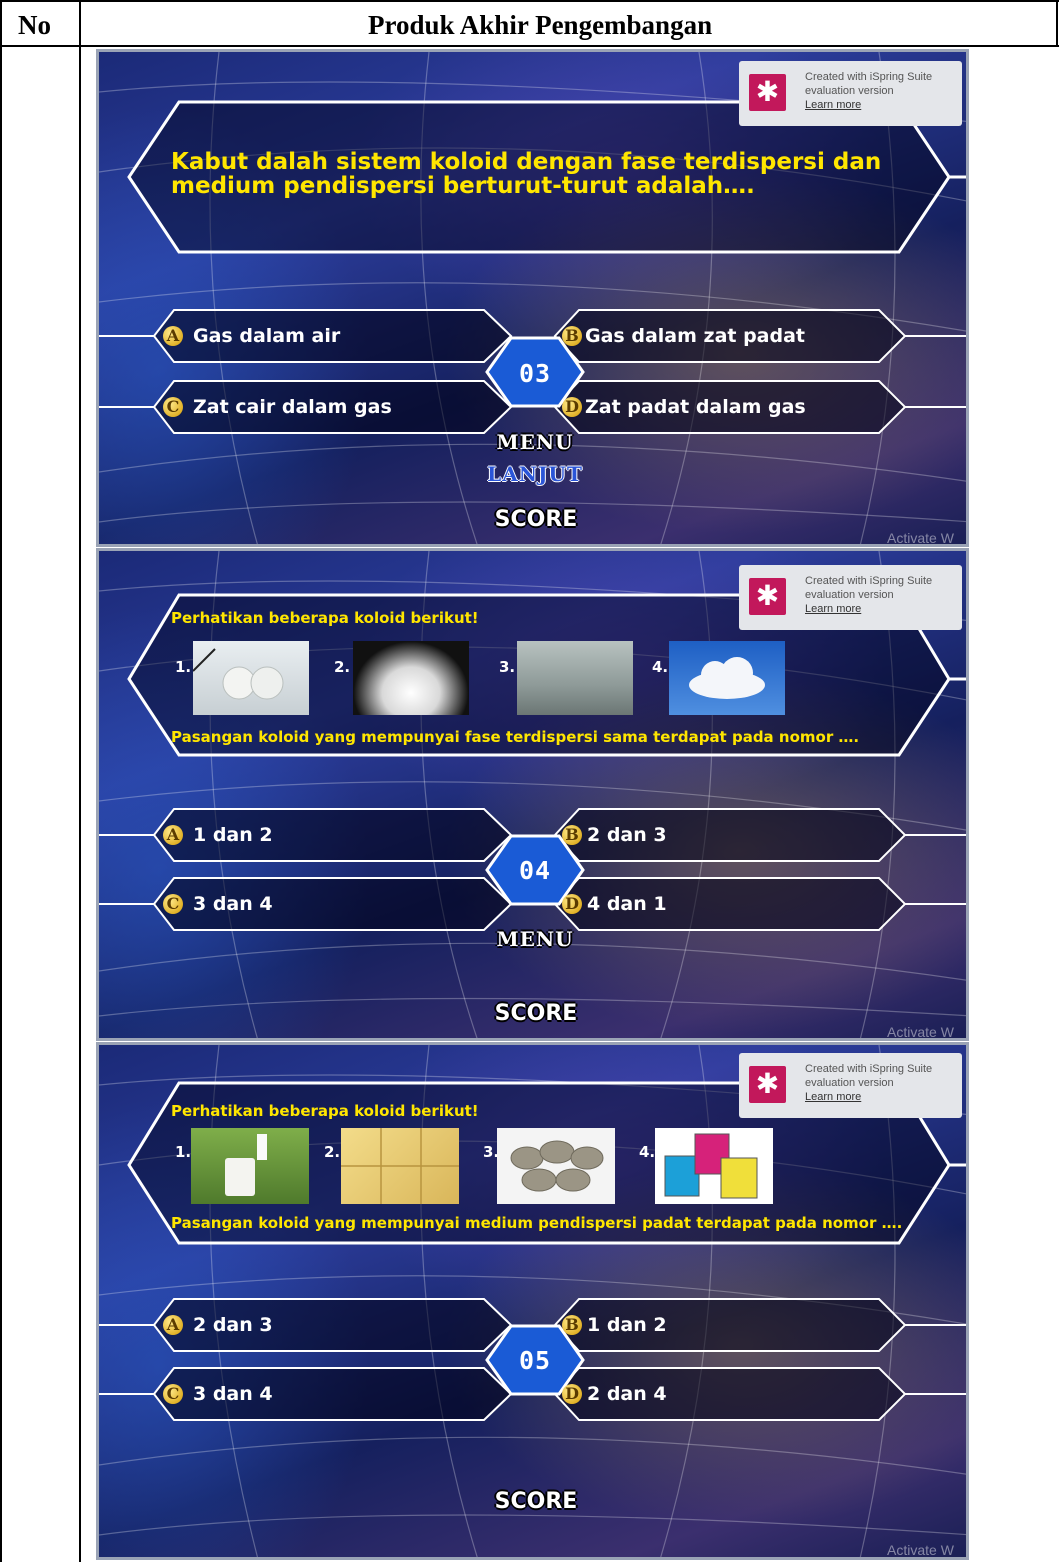 The image size is (1059, 1562). Describe the element at coordinates (535, 1360) in the screenshot. I see `question-number: 05` at that location.